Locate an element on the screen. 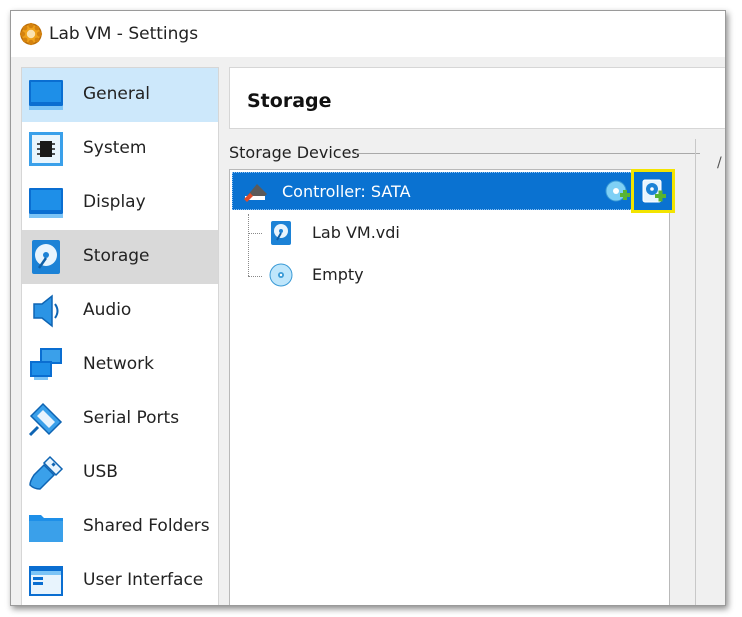 The height and width of the screenshot is (617, 742). attributes-panel: / is located at coordinates (710, 372).